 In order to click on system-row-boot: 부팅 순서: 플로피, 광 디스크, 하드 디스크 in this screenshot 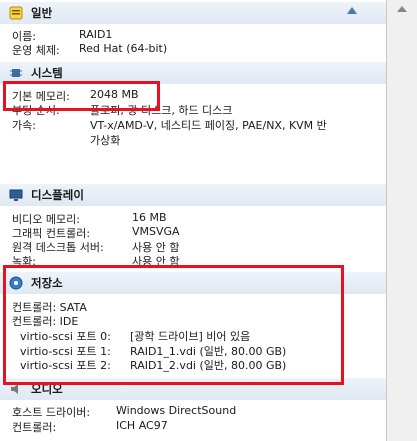, I will do `click(122, 110)`.